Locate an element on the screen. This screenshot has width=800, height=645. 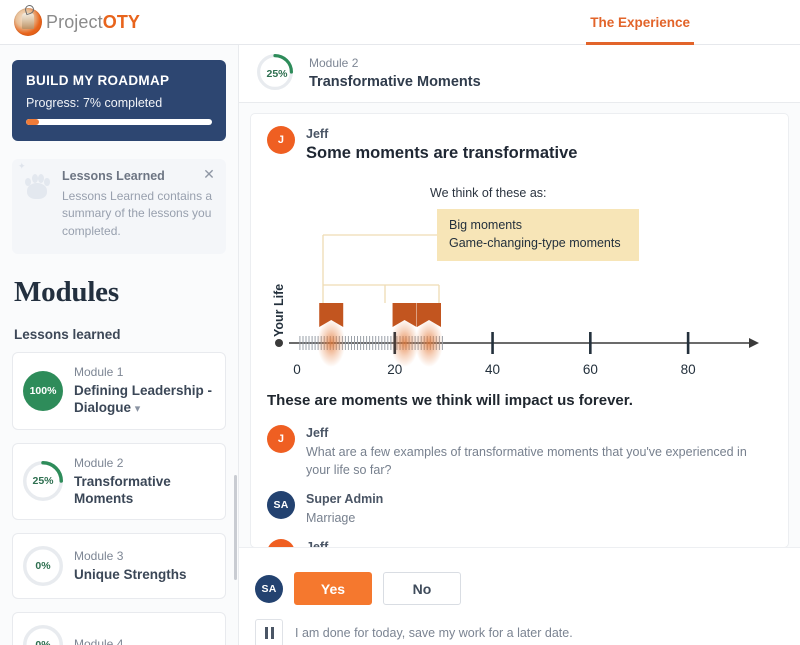
no-button: No is located at coordinates (422, 588).